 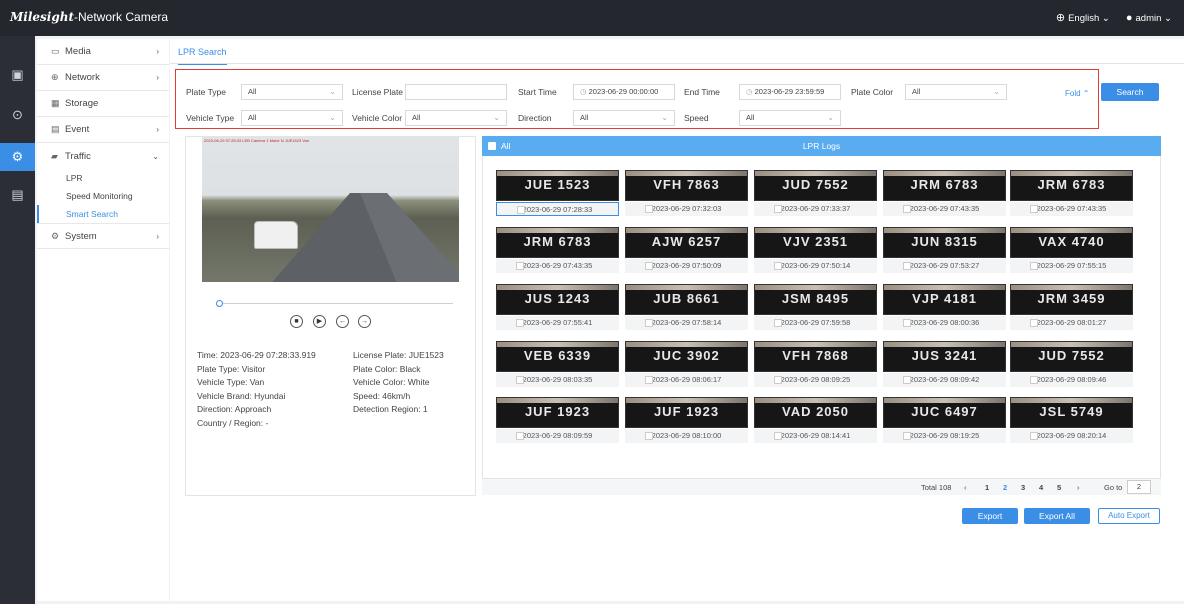 I want to click on log-card: JSL 5749 2023-06-29 08:20:14, so click(x=1071, y=421).